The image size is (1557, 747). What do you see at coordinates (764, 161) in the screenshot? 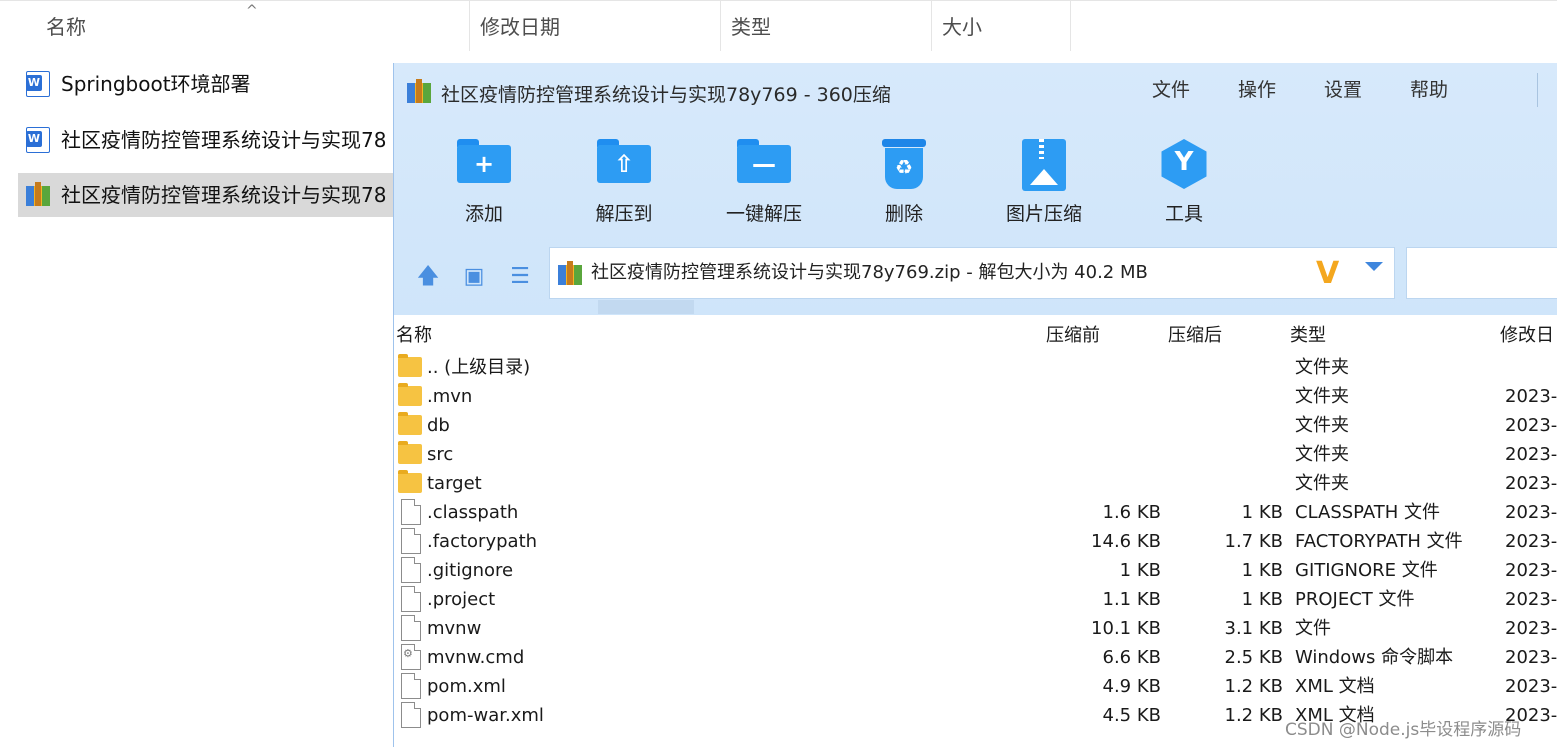
I see `one-click-extract-icon: —` at bounding box center [764, 161].